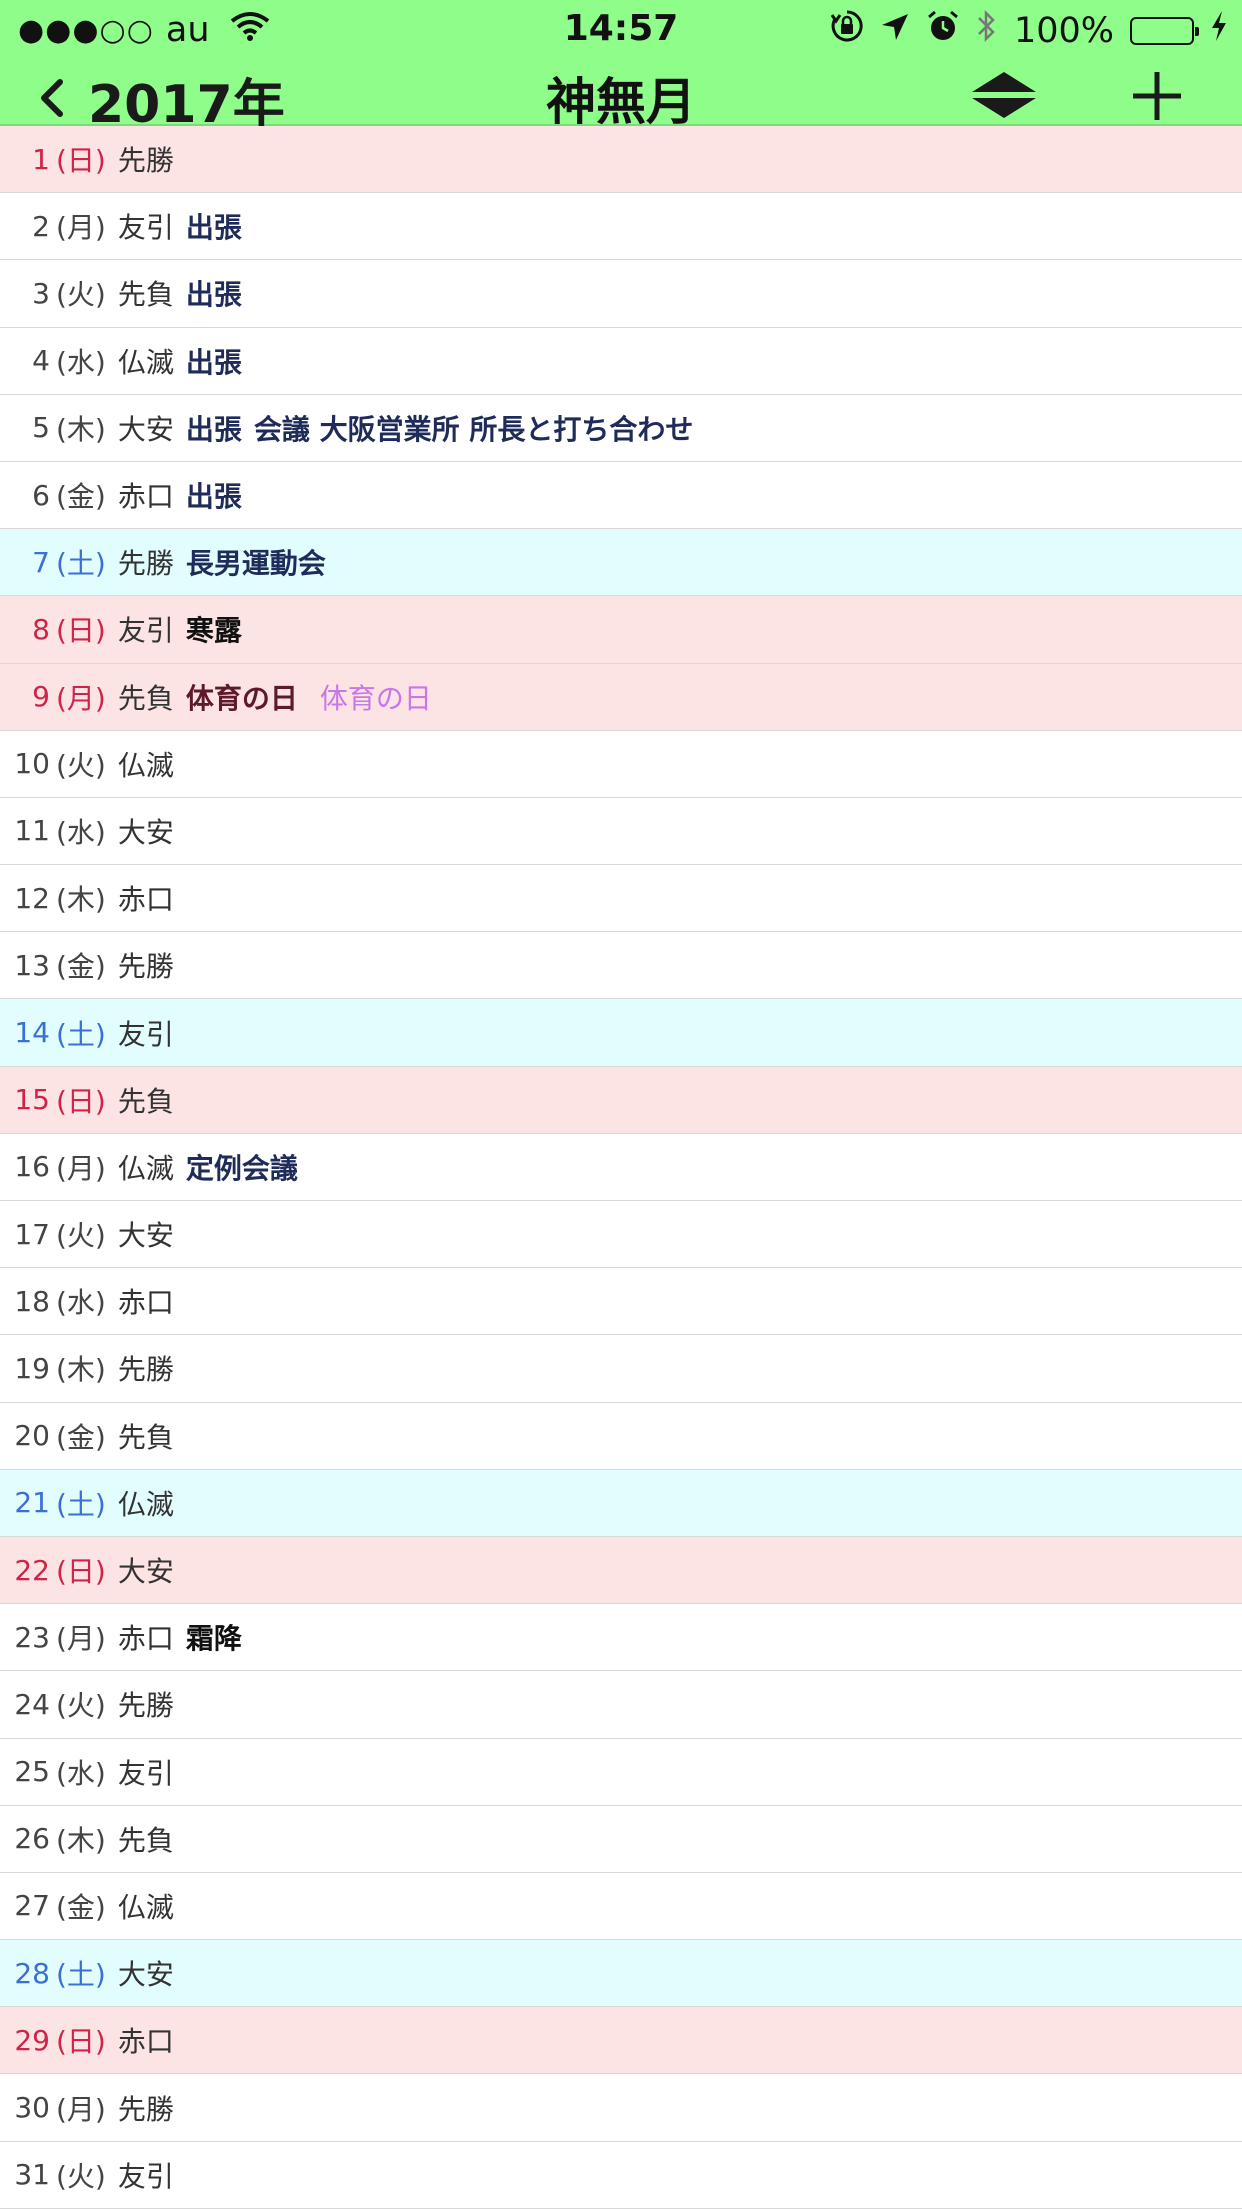 Image resolution: width=1242 pixels, height=2209 pixels. Describe the element at coordinates (621, 1839) in the screenshot. I see `day-row: 26 (木) 先負` at that location.